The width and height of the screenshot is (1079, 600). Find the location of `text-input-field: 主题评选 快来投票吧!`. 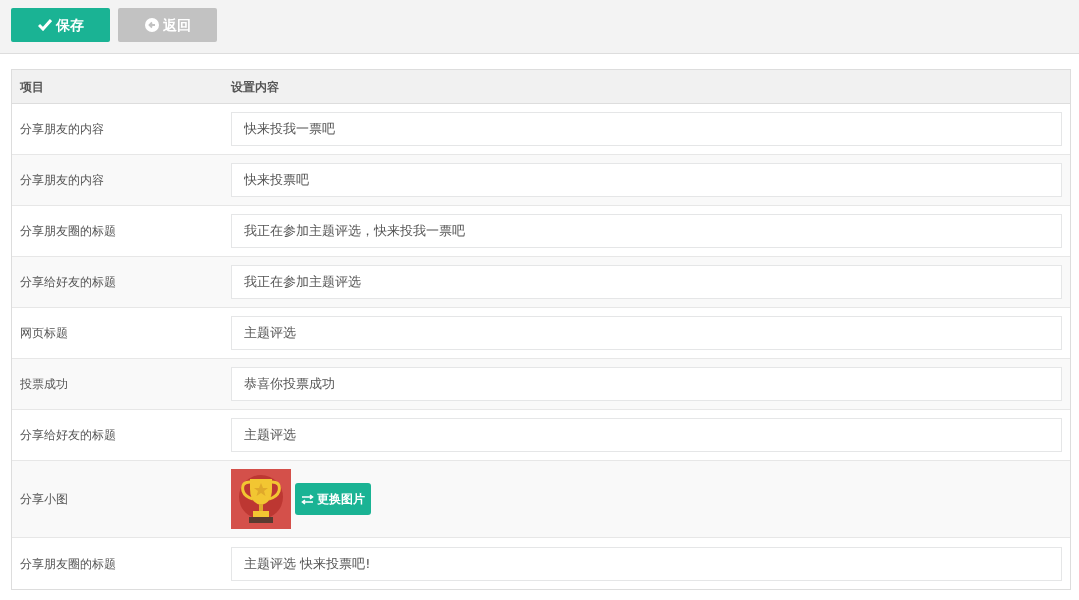

text-input-field: 主题评选 快来投票吧! is located at coordinates (646, 563).